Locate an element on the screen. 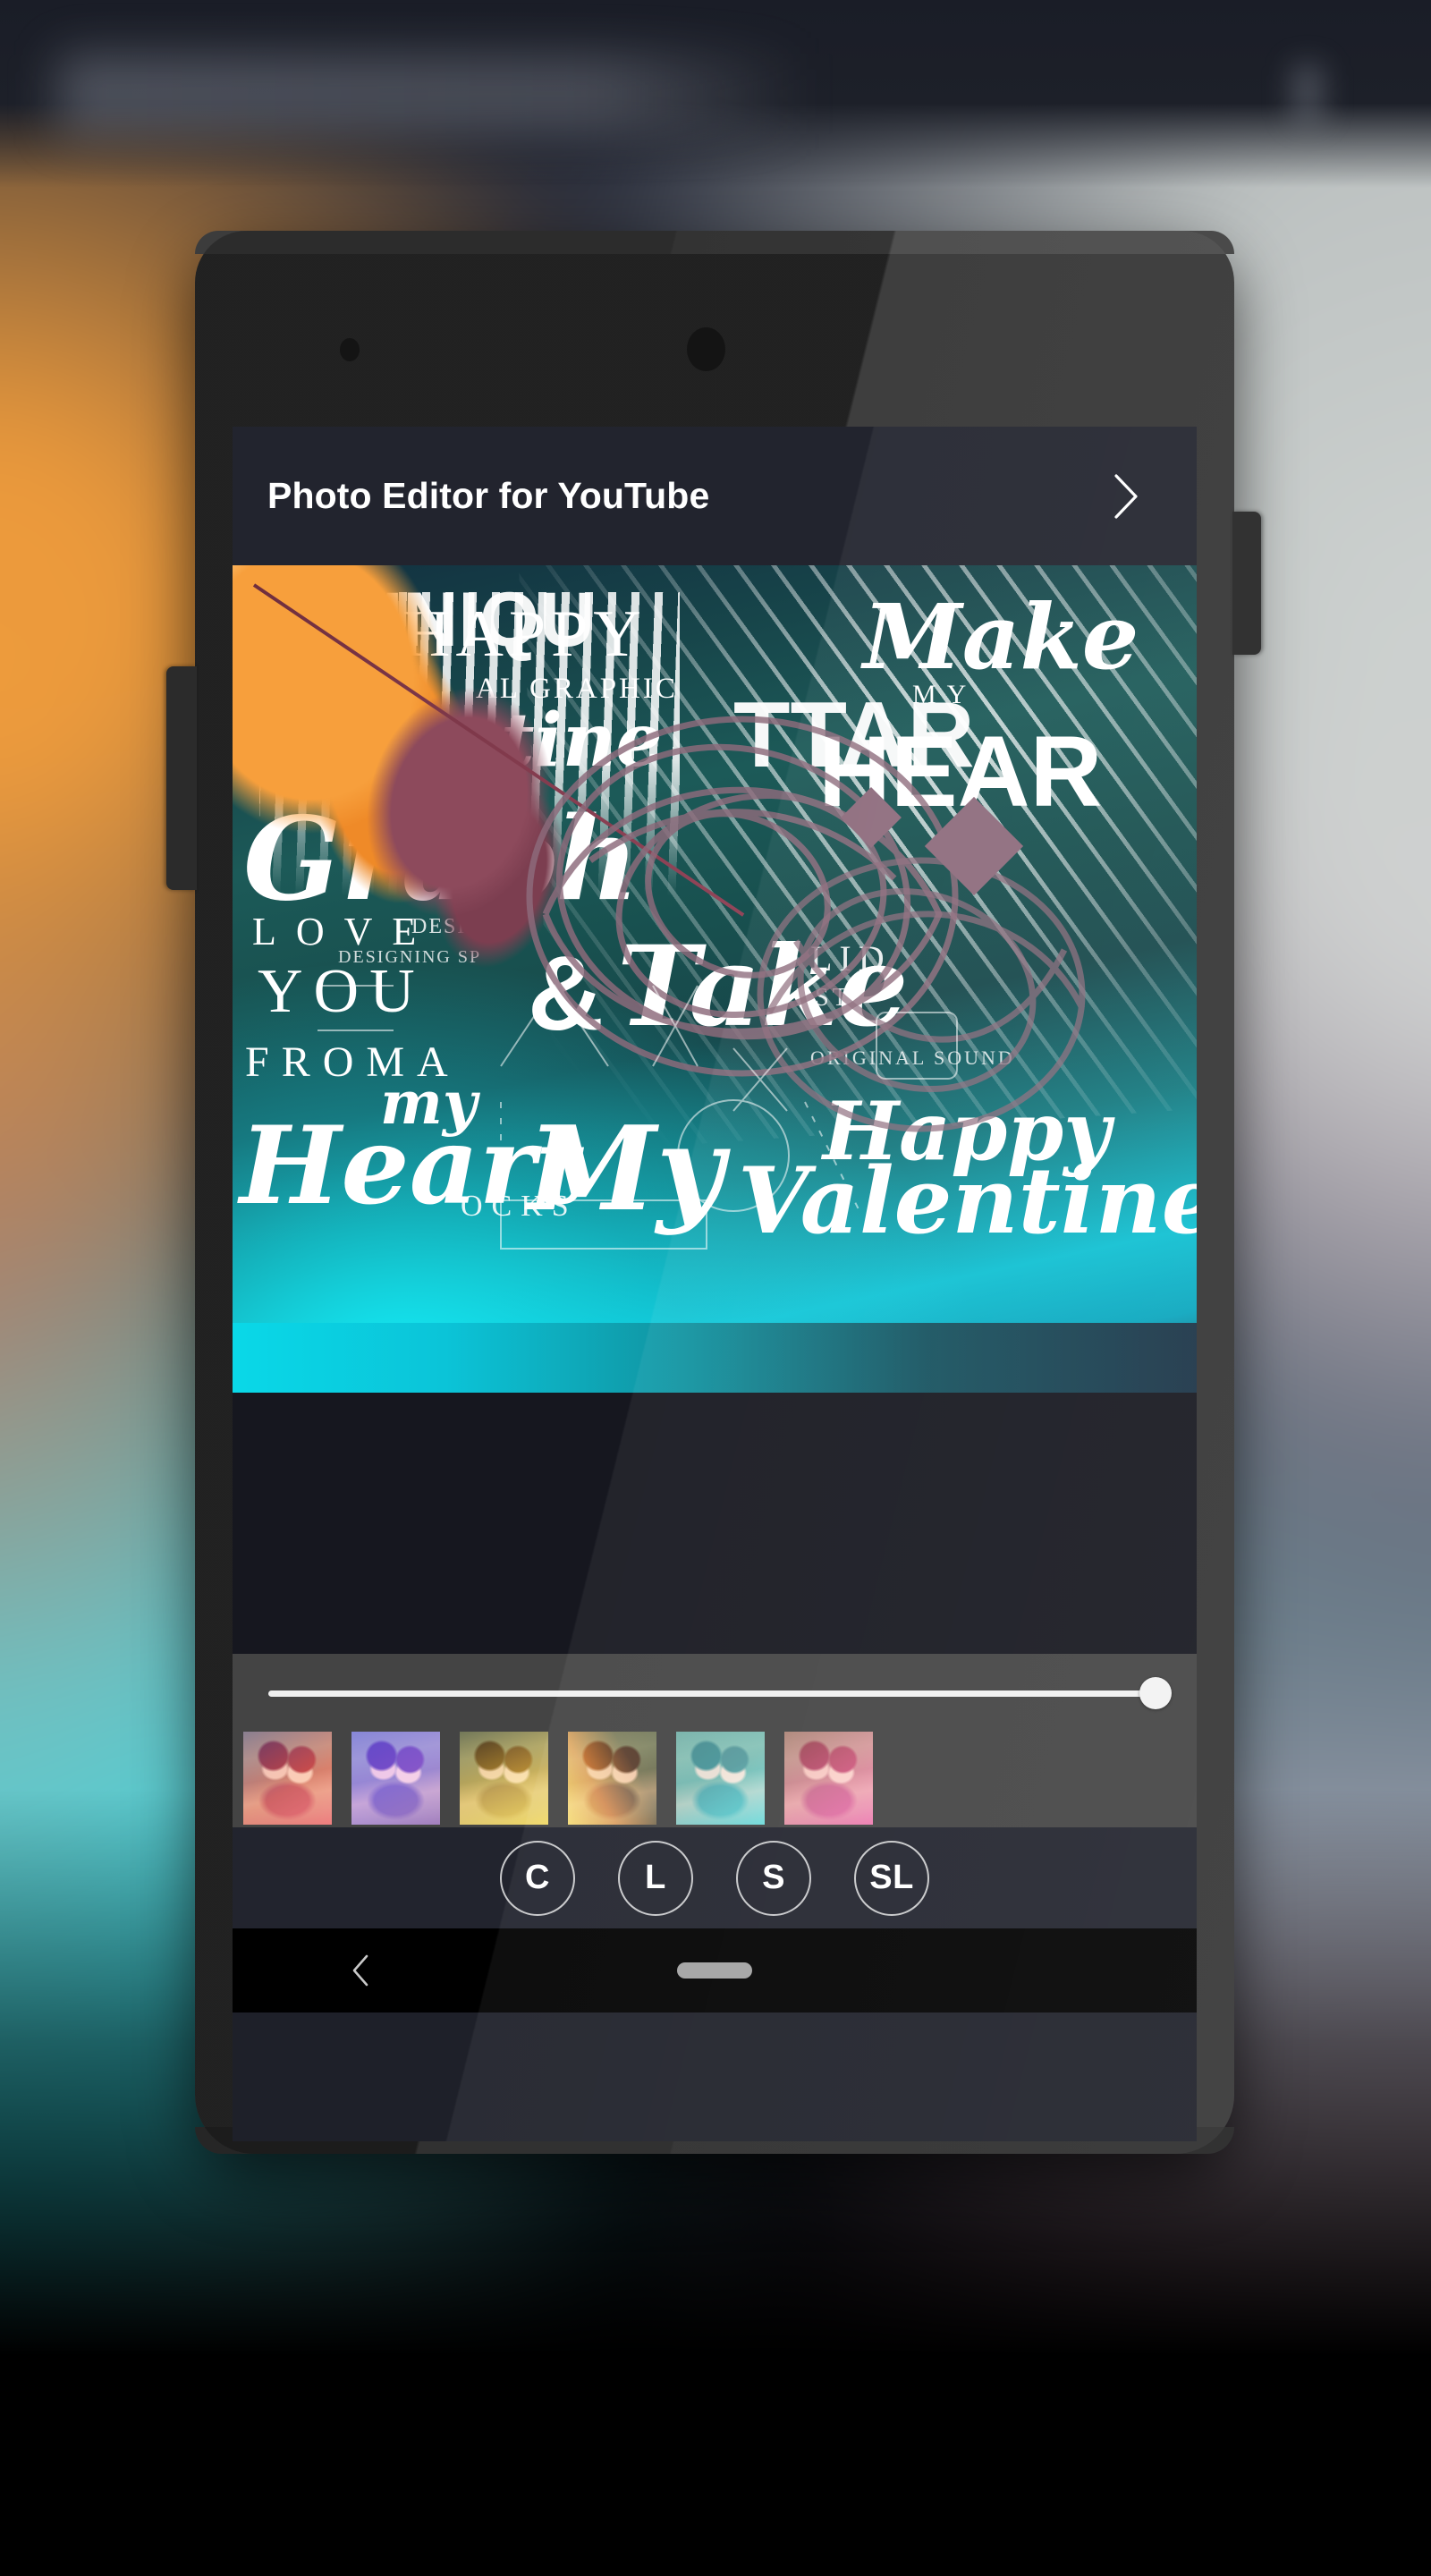 The height and width of the screenshot is (2576, 1431). filter-category-l: L is located at coordinates (656, 1878).